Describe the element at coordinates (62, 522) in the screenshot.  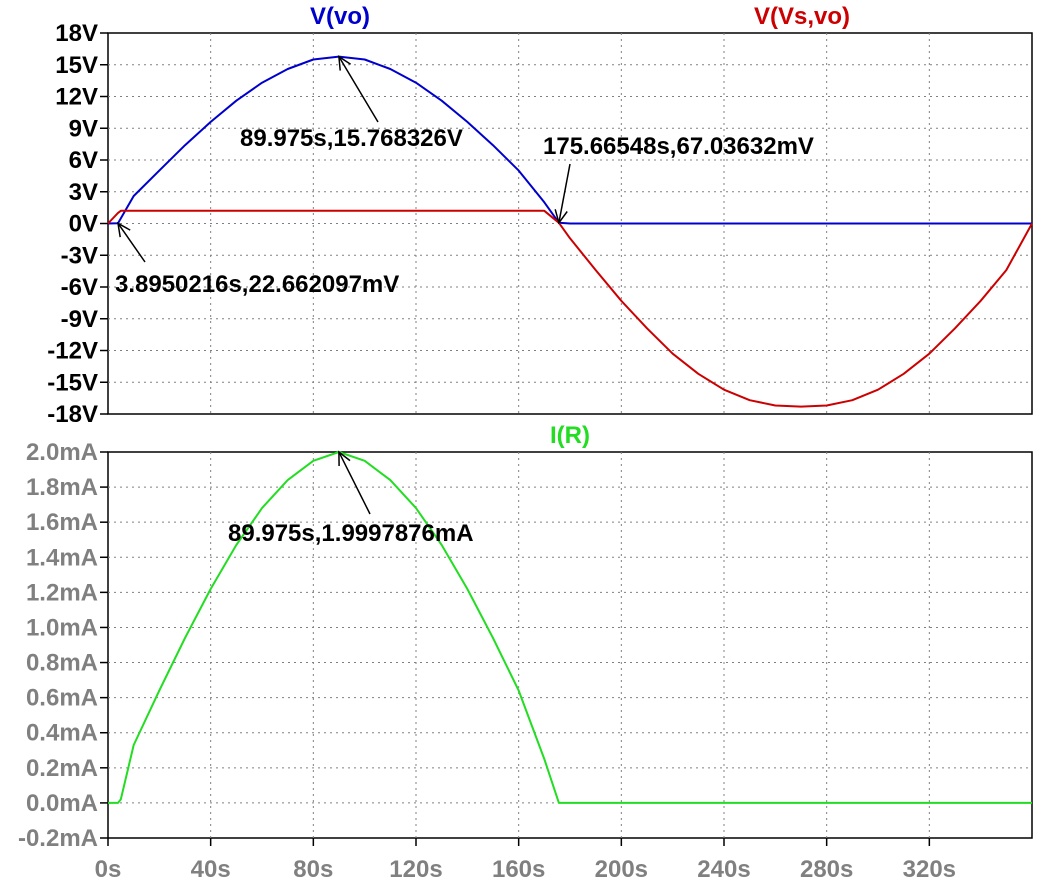
I see `current-ytick-label: 1.6mA` at that location.